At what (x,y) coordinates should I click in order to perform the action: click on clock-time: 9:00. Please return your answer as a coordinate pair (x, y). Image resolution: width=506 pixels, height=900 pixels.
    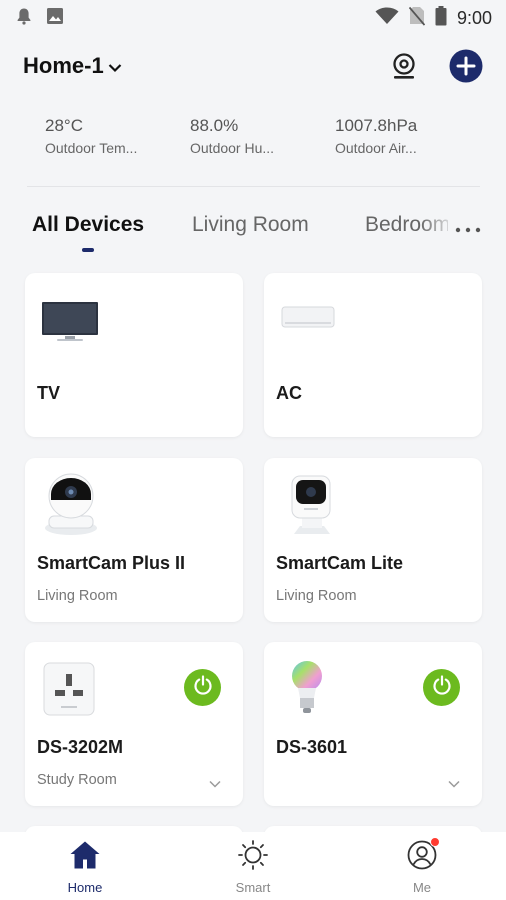
    Looking at the image, I should click on (474, 17).